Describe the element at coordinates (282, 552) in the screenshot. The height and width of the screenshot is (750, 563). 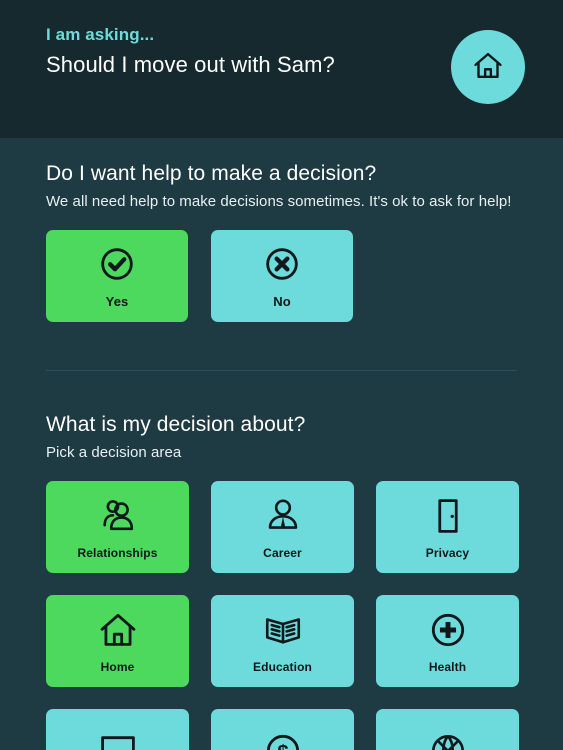
I see `tile-career-label: Career` at that location.